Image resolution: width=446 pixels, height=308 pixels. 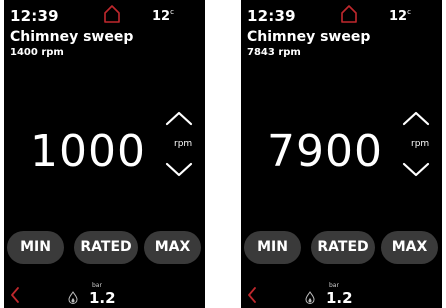 What do you see at coordinates (88, 151) in the screenshot?
I see `rpm-setpoint-value: 1000` at bounding box center [88, 151].